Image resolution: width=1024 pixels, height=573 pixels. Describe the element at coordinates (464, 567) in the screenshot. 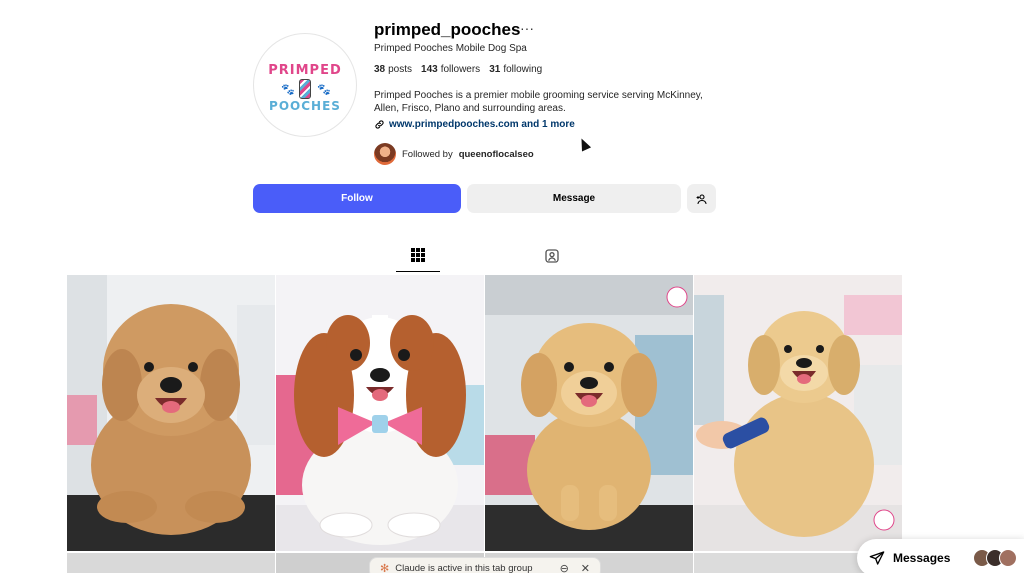

I see `claude-banner-text: Claude is active in this tab group` at that location.